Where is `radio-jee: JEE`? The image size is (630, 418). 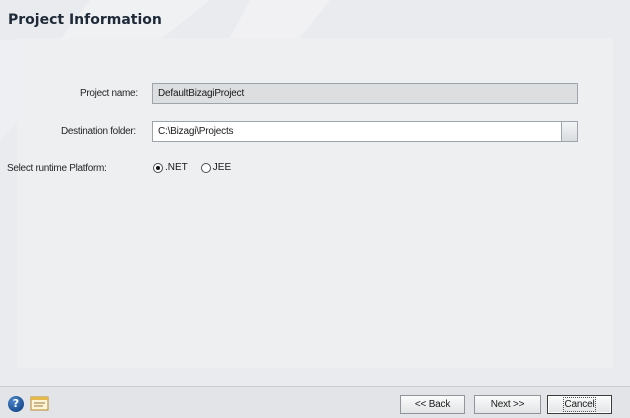
radio-jee: JEE is located at coordinates (216, 167).